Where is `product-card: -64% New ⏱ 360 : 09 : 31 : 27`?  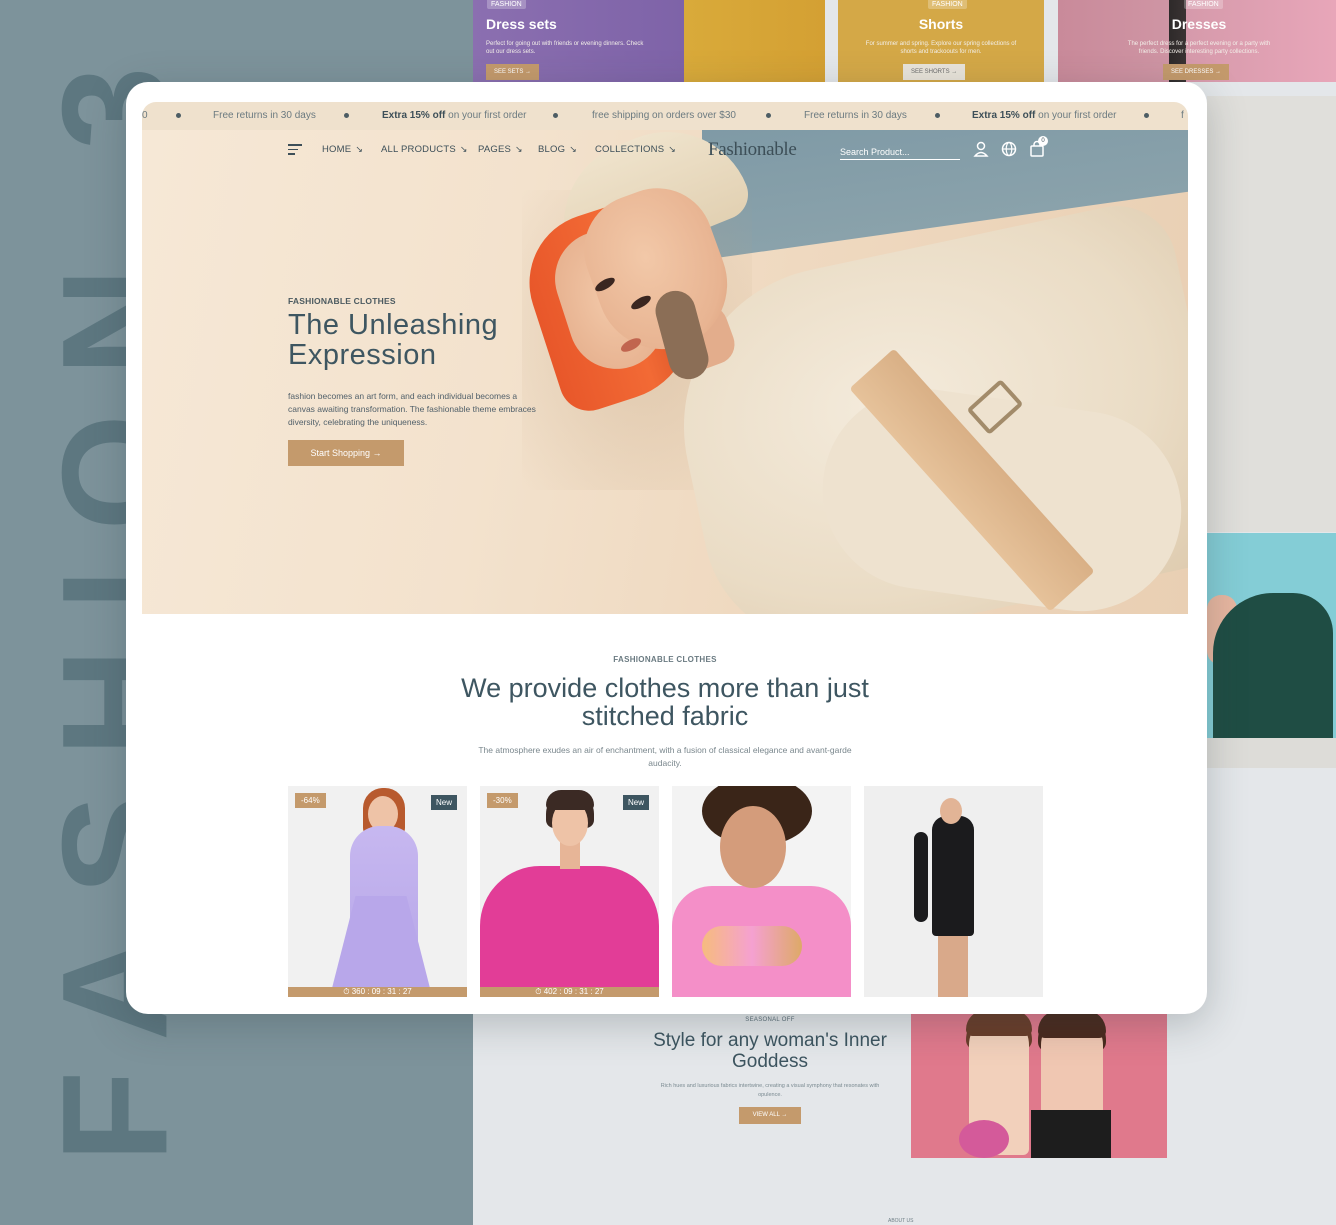 product-card: -64% New ⏱ 360 : 09 : 31 : 27 is located at coordinates (377, 891).